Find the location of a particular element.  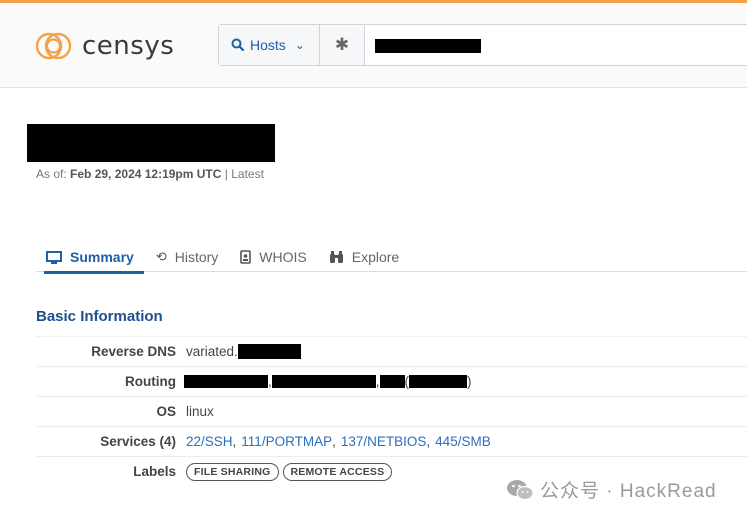

service-link-ssh: 22/SSH is located at coordinates (209, 441).